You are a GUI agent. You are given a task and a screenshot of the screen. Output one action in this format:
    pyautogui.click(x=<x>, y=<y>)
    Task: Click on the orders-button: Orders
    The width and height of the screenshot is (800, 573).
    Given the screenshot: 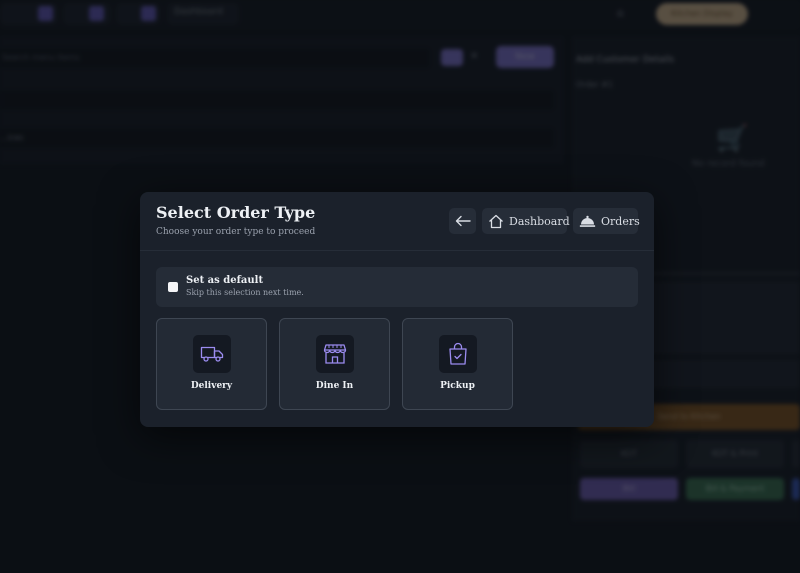 What is the action you would take?
    pyautogui.click(x=606, y=221)
    